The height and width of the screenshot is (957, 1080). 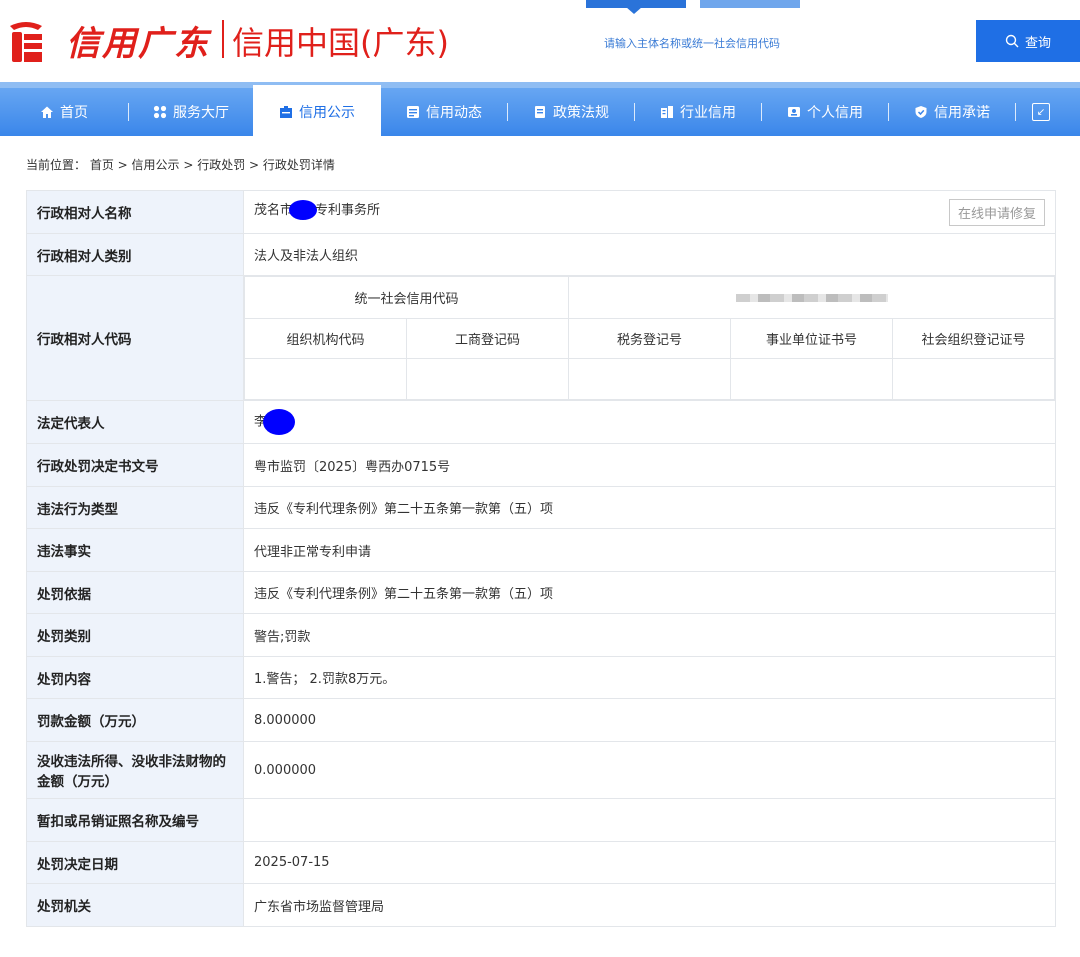 I want to click on row-label: 暂扣或吊销证照名称及编号, so click(x=135, y=820).